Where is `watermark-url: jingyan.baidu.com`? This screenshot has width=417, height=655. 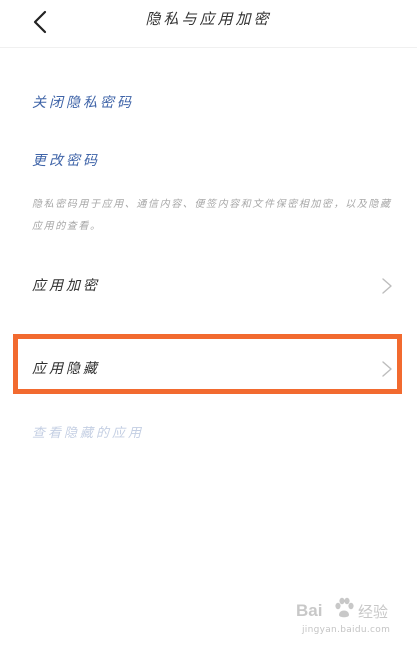 watermark-url: jingyan.baidu.com is located at coordinates (346, 630).